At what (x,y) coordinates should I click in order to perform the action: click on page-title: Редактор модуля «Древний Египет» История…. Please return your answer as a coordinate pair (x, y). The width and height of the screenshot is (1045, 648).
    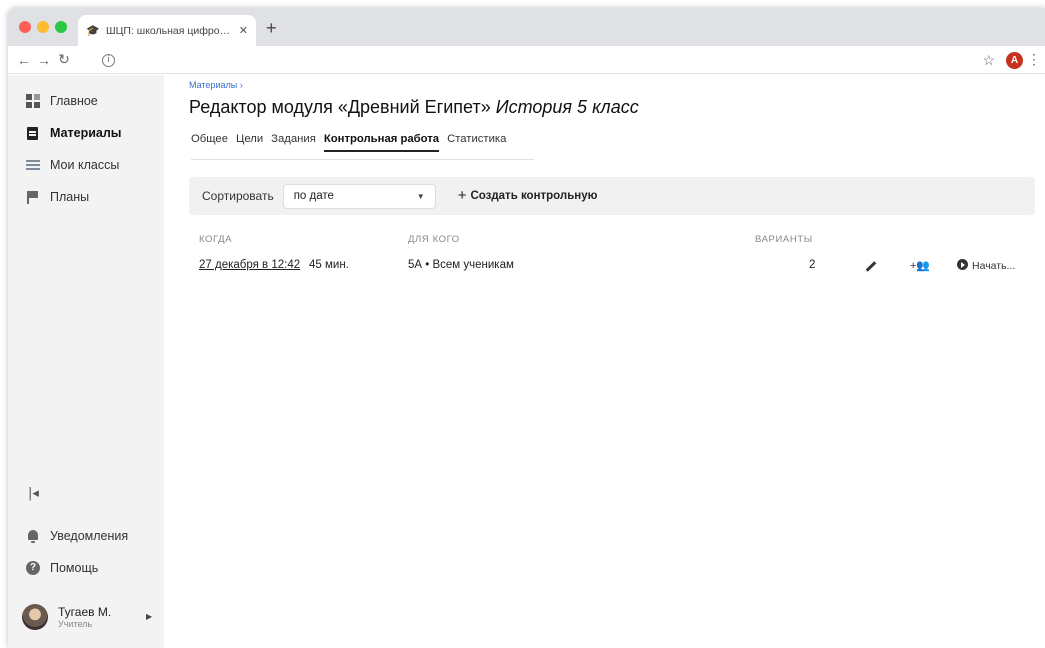
    Looking at the image, I should click on (414, 107).